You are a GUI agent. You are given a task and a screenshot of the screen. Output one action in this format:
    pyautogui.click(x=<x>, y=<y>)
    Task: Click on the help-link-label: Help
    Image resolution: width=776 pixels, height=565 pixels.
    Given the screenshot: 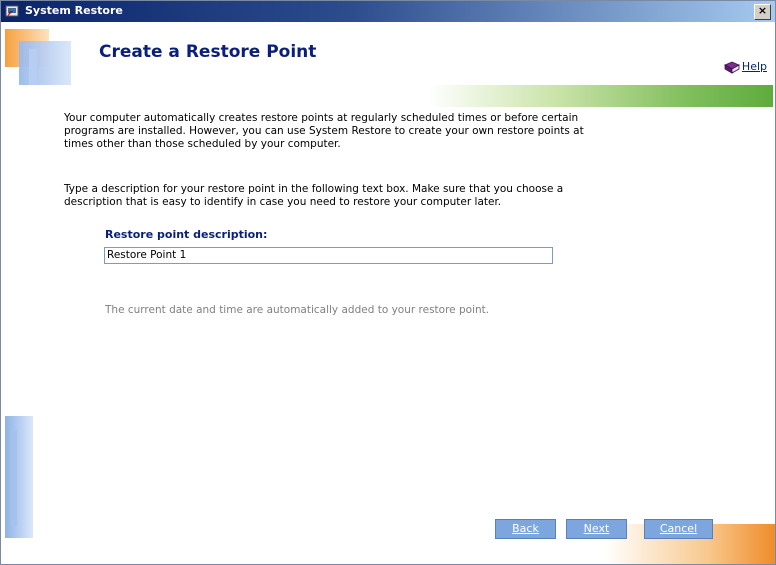 What is the action you would take?
    pyautogui.click(x=754, y=66)
    